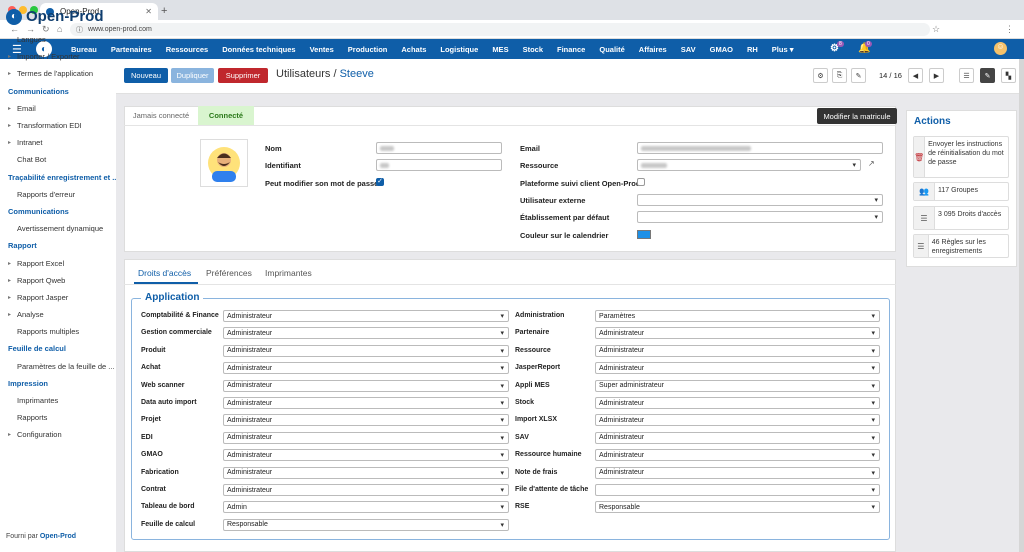 The height and width of the screenshot is (552, 1024). I want to click on sidebar-item-9: Rapports d'erreur, so click(58, 194).